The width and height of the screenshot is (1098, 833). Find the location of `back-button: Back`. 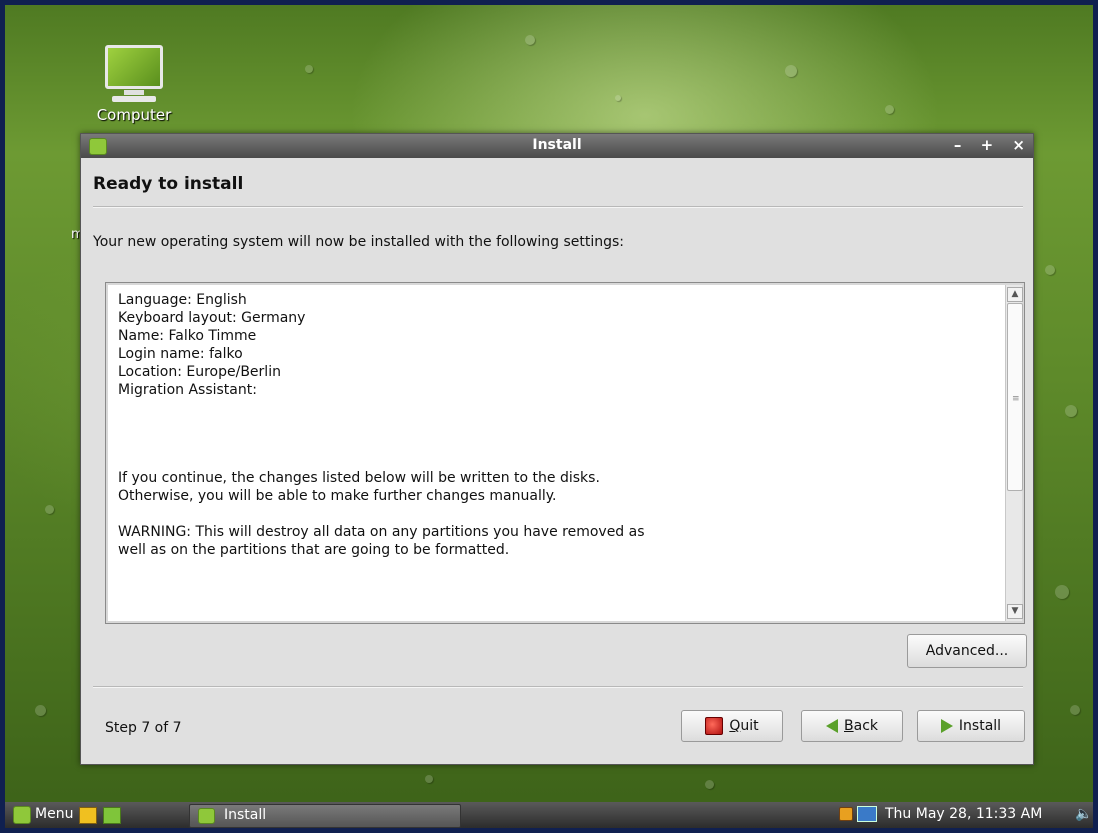

back-button: Back is located at coordinates (852, 726).